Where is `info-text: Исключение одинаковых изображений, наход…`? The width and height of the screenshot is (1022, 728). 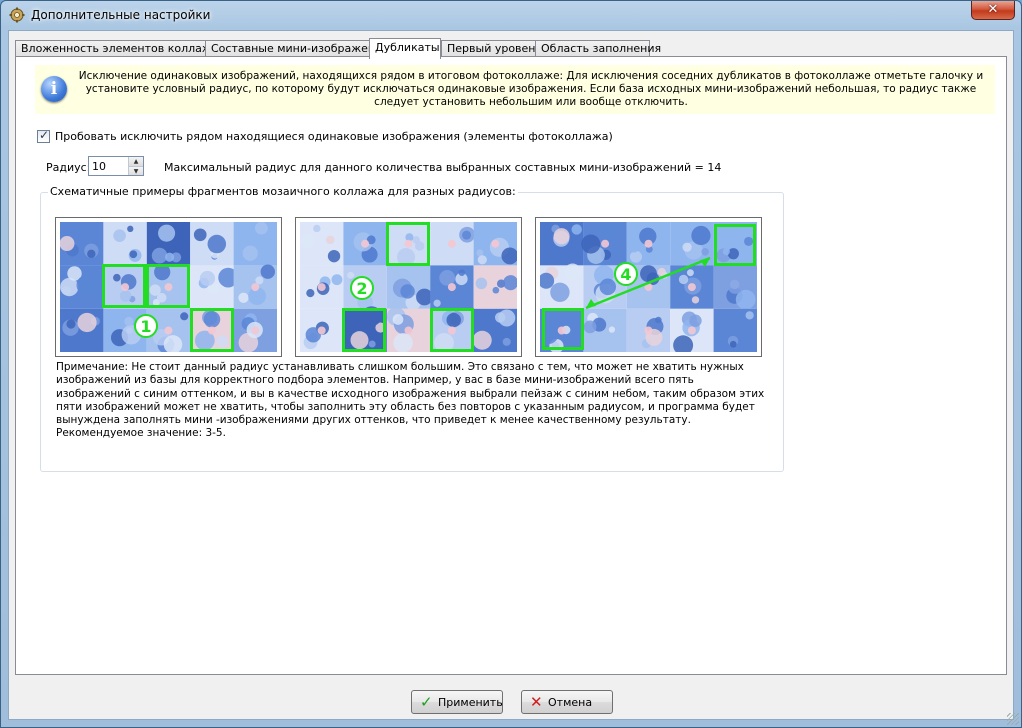
info-text: Исключение одинаковых изображений, наход… is located at coordinates (531, 89).